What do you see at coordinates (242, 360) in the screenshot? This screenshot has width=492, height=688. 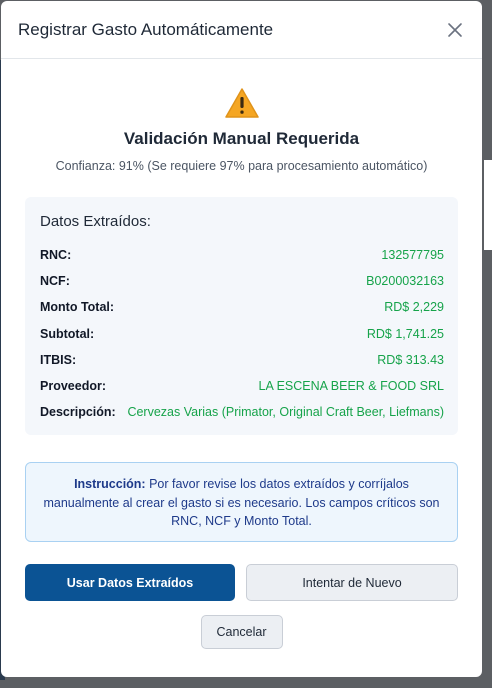 I see `field-row-itbis: ITBIS: RD$ 313.43` at bounding box center [242, 360].